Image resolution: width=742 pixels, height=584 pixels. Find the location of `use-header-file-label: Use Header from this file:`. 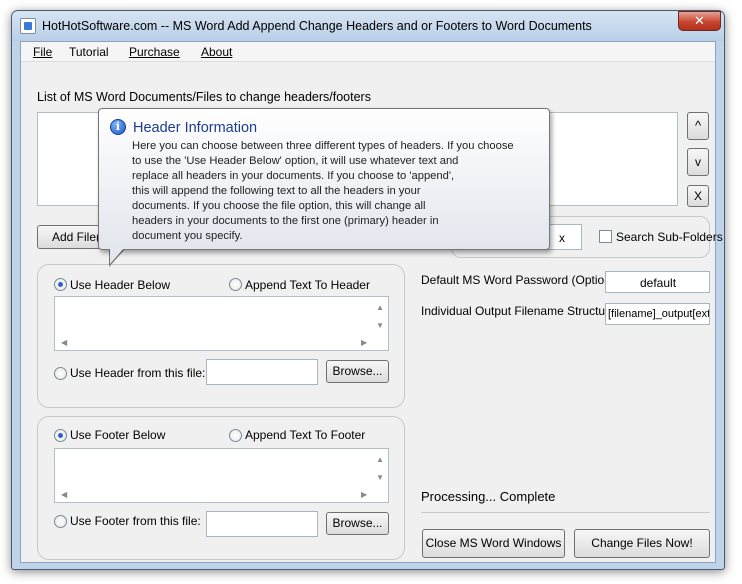

use-header-file-label: Use Header from this file: is located at coordinates (138, 373).